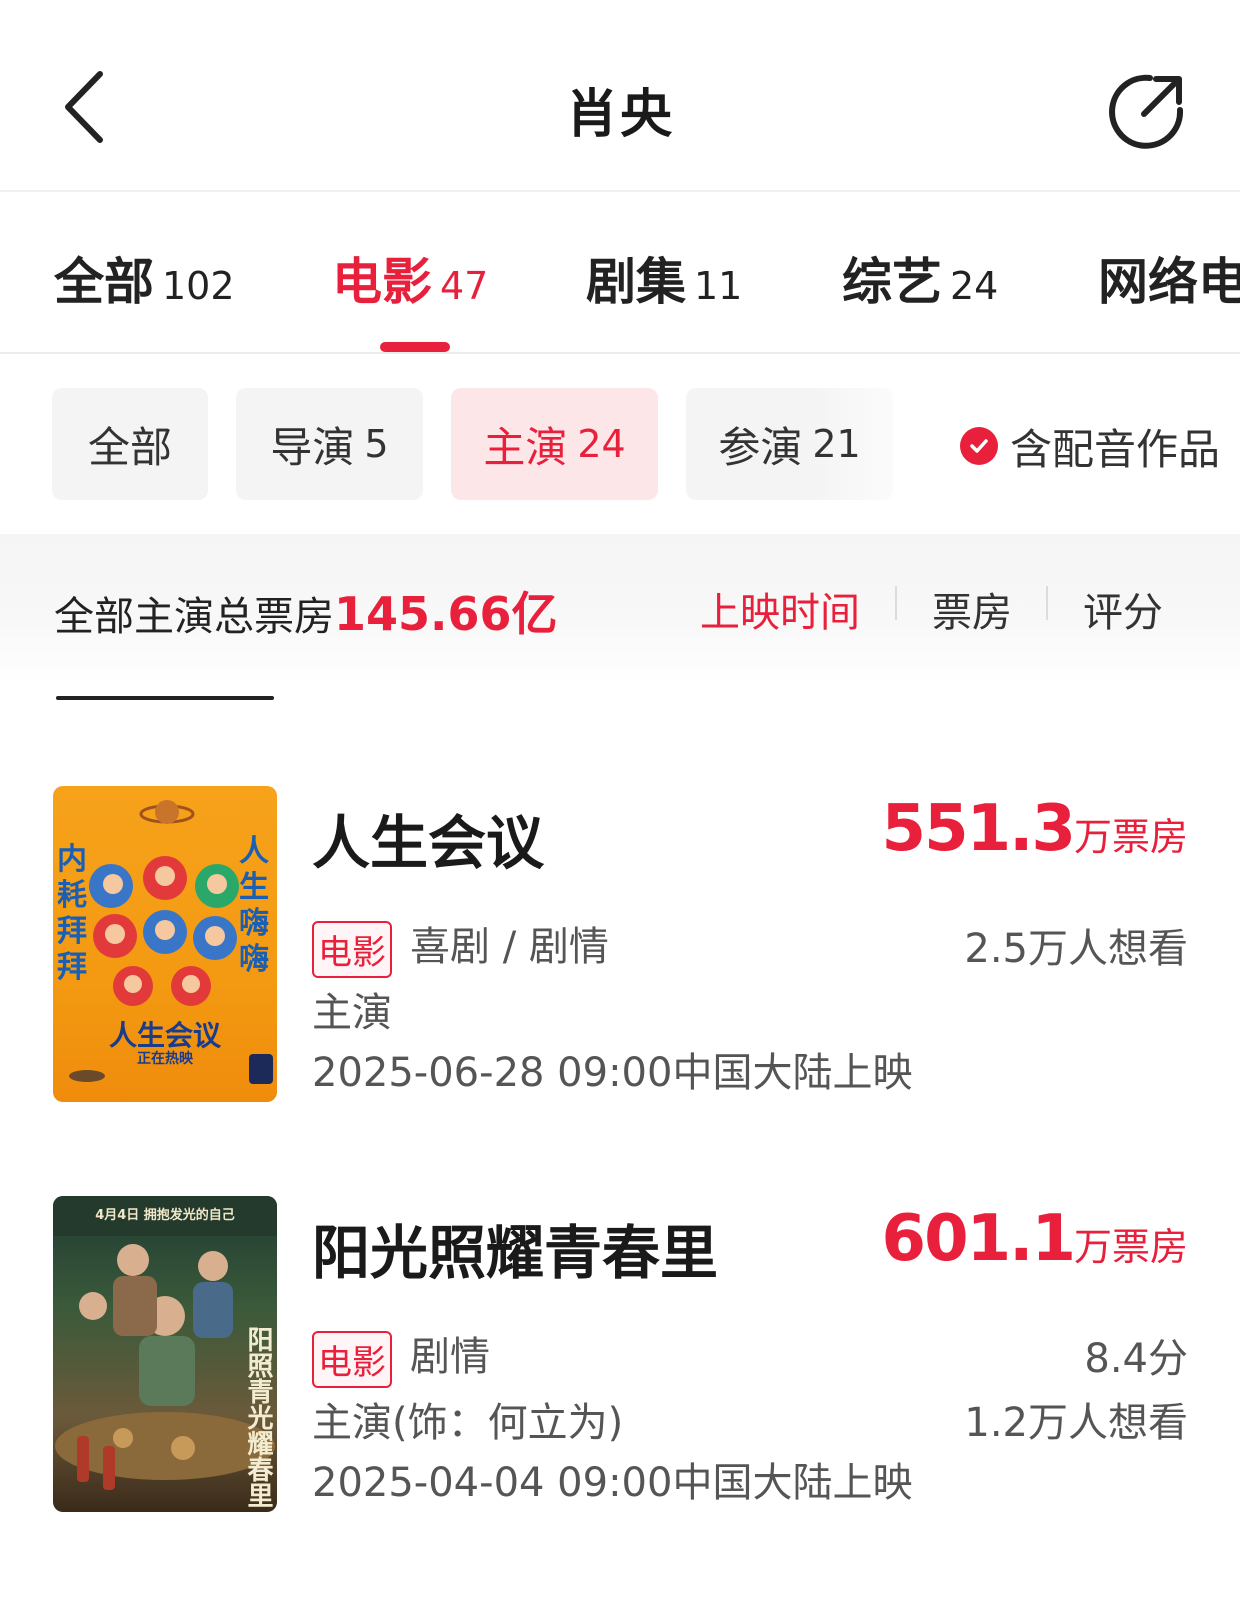 This screenshot has height=1606, width=1240. I want to click on chip-count: 21, so click(836, 444).